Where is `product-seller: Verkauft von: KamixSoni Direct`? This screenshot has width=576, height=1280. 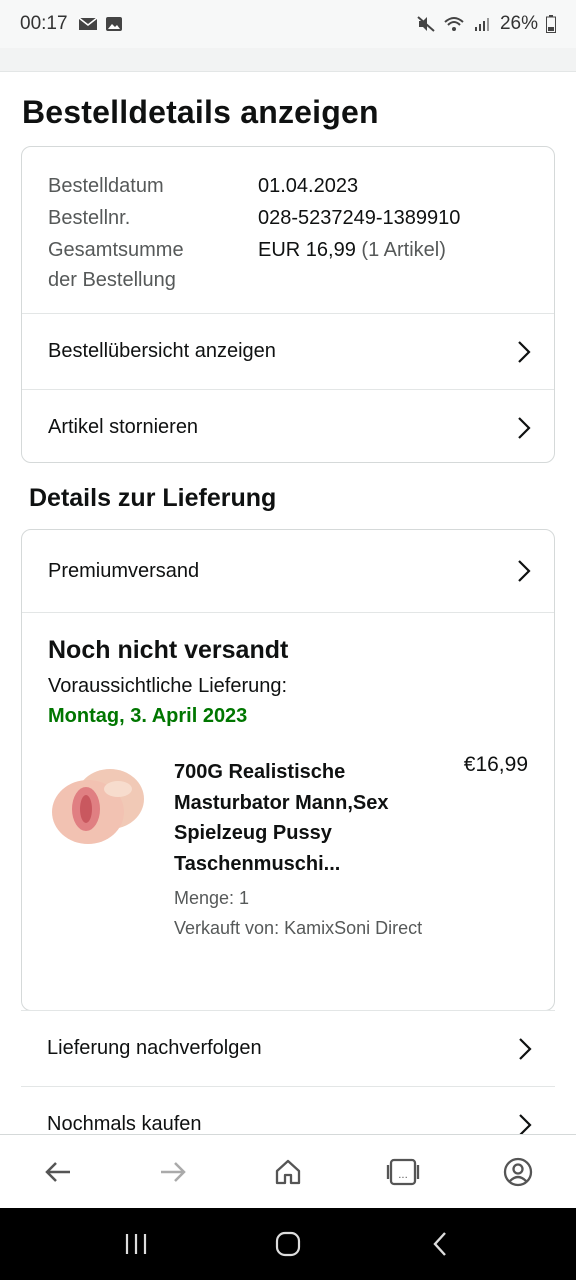
product-seller: Verkauft von: KamixSoni Direct is located at coordinates (298, 928).